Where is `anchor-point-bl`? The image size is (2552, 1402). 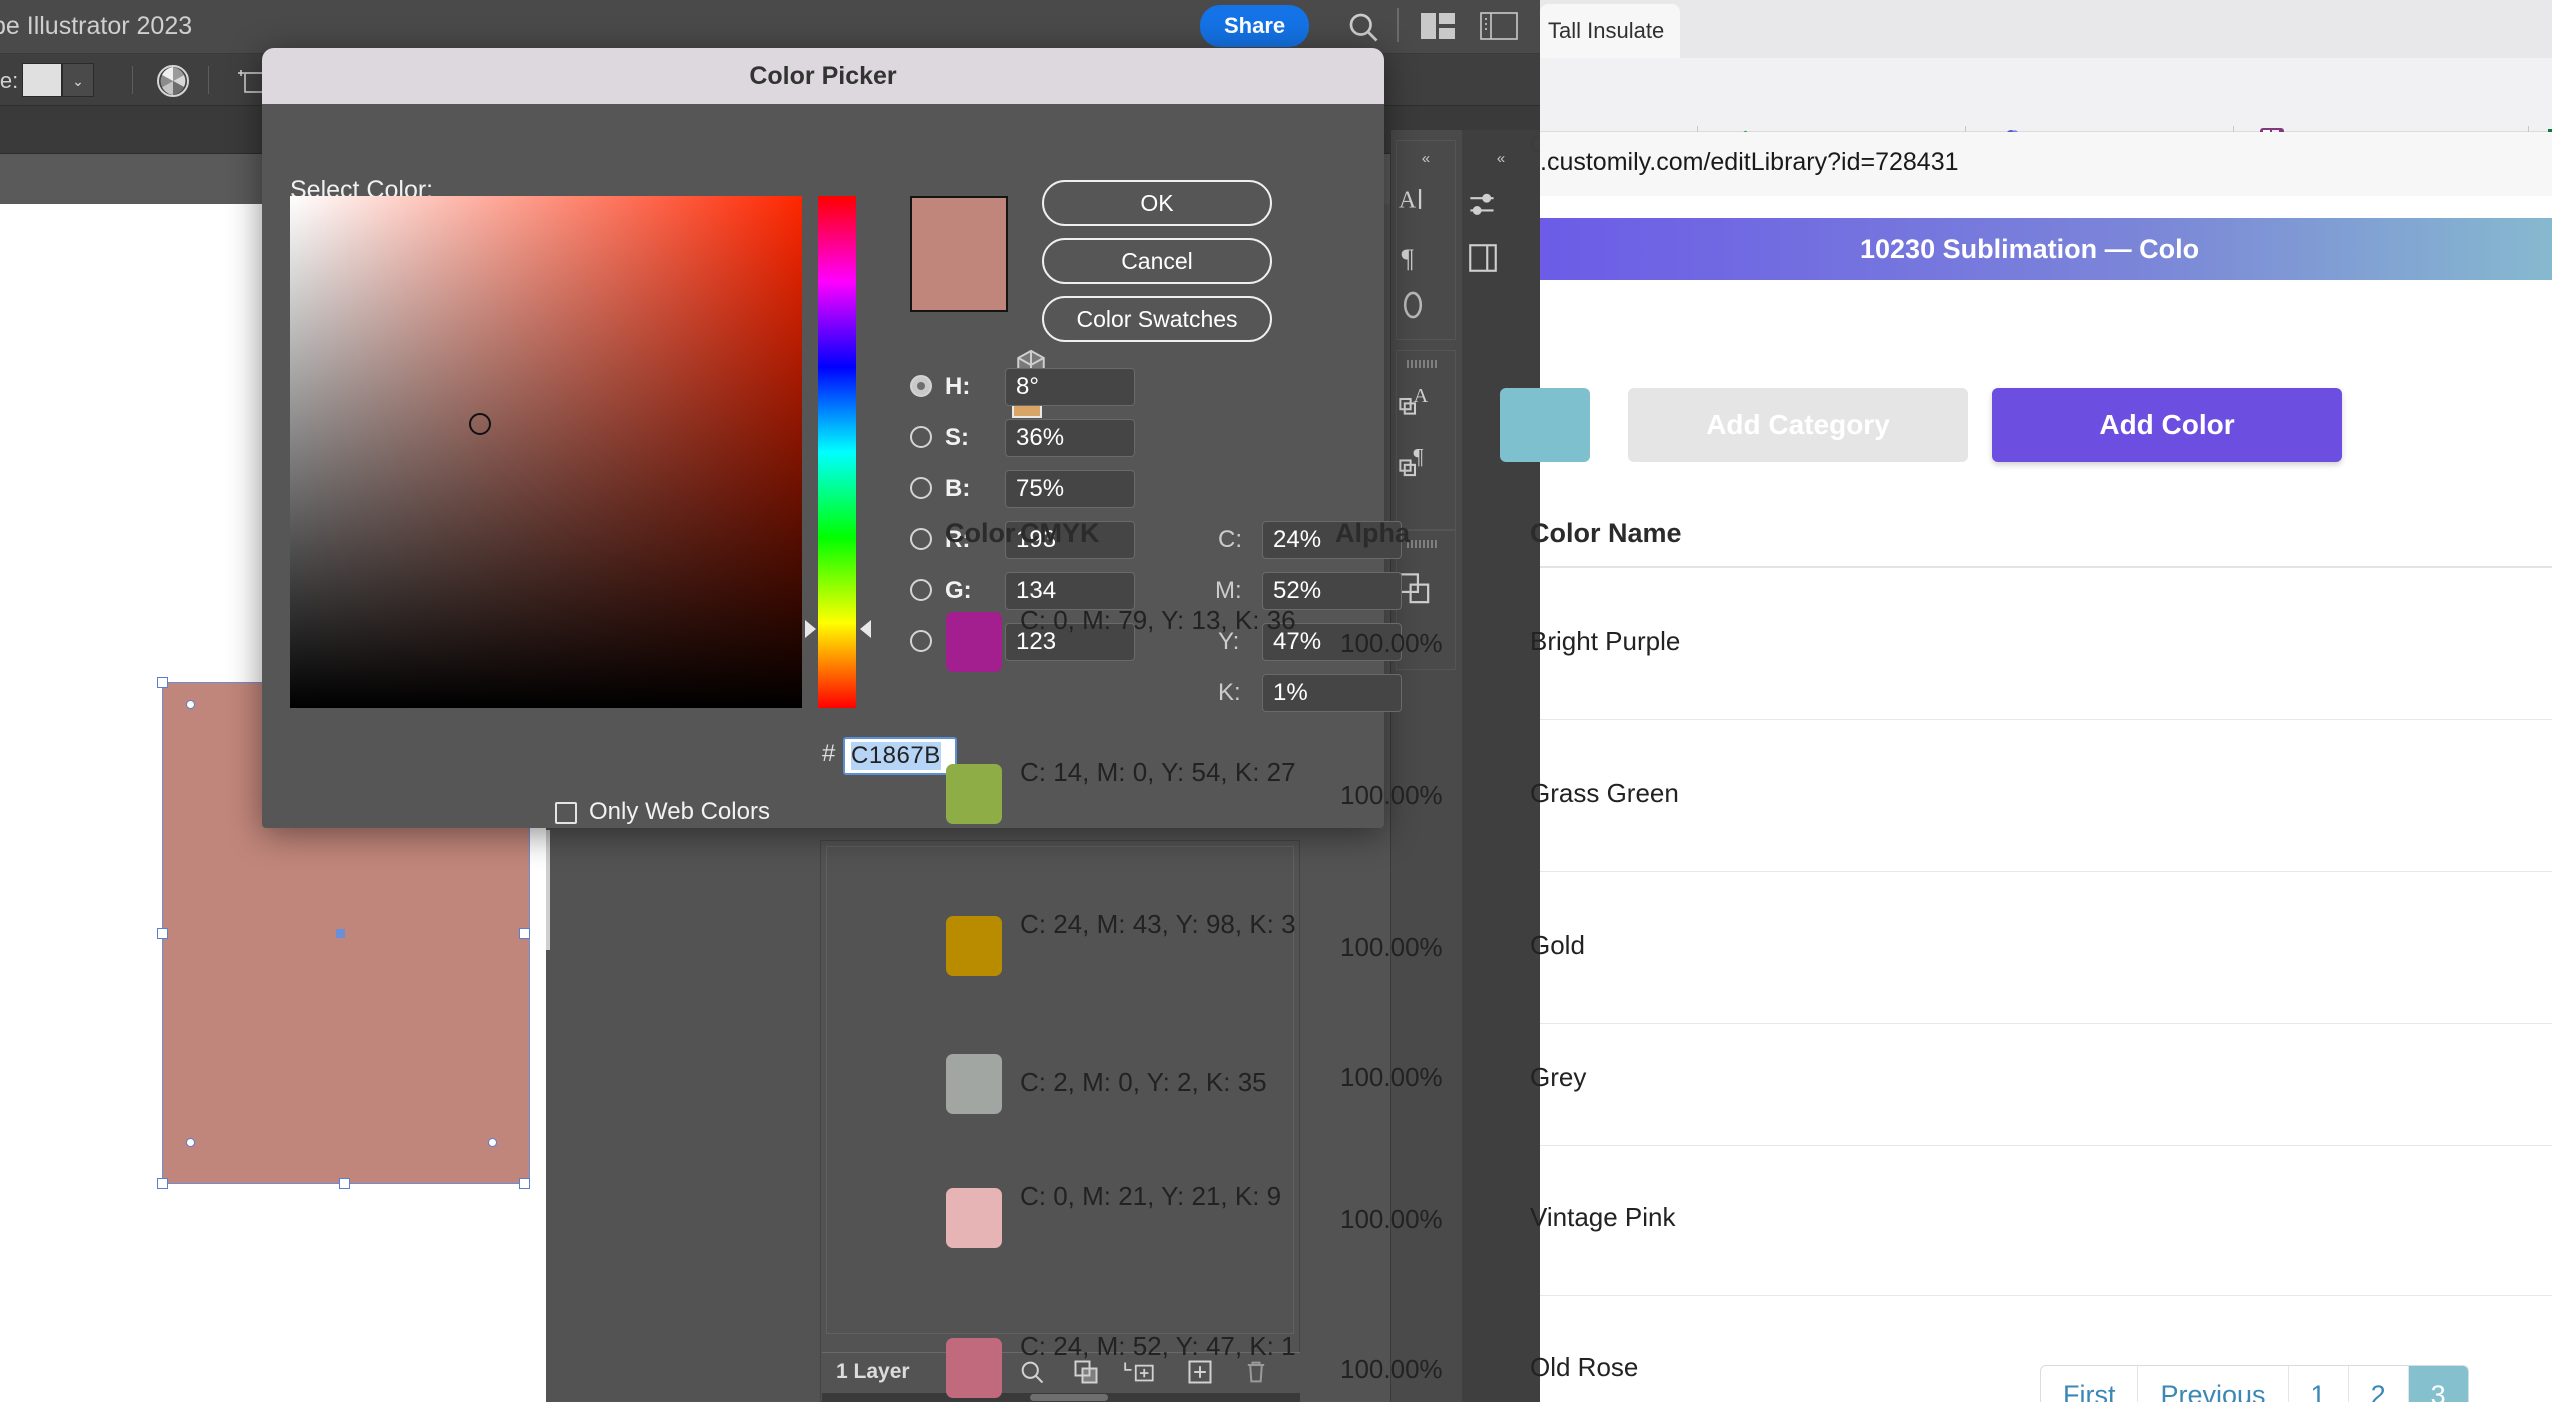
anchor-point-bl is located at coordinates (190, 1142).